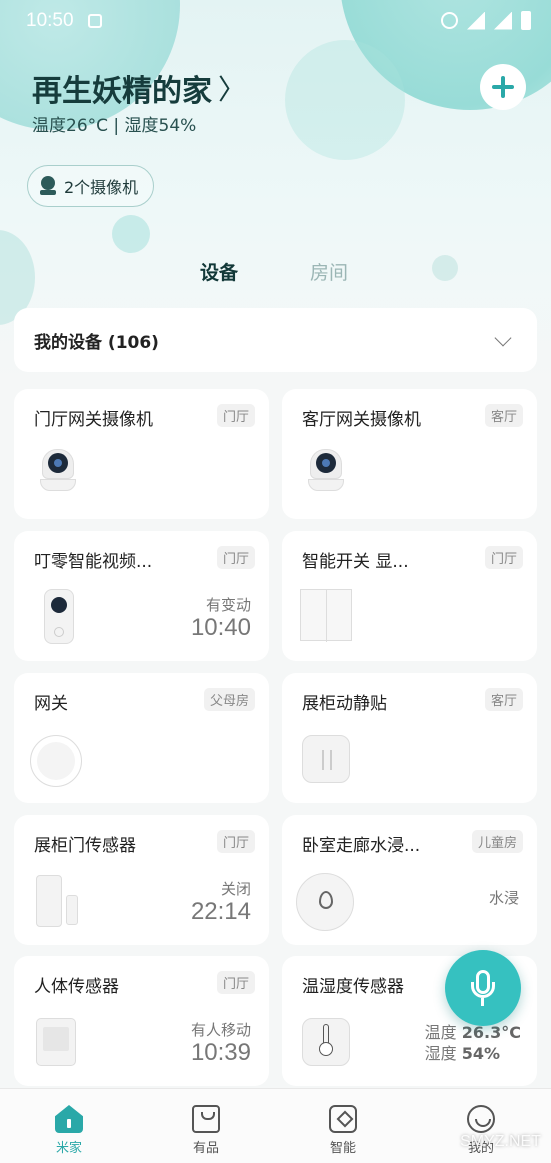  I want to click on device-status-label: 有人移动, so click(220, 1030).